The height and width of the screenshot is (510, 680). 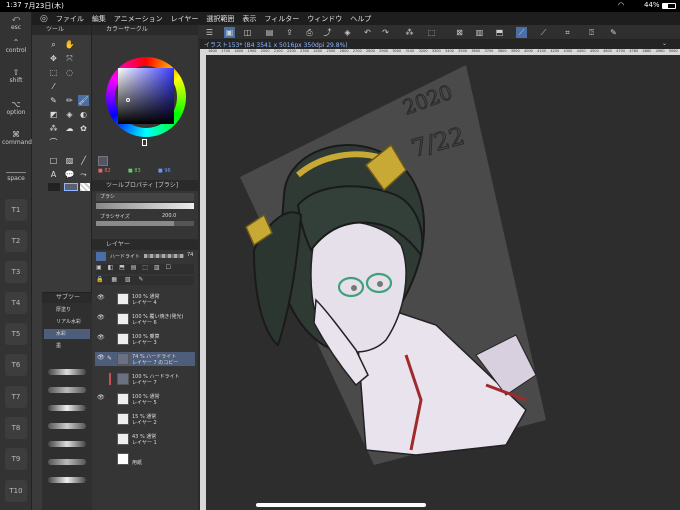 I want to click on layer-icon: ◈, so click(x=347, y=32).